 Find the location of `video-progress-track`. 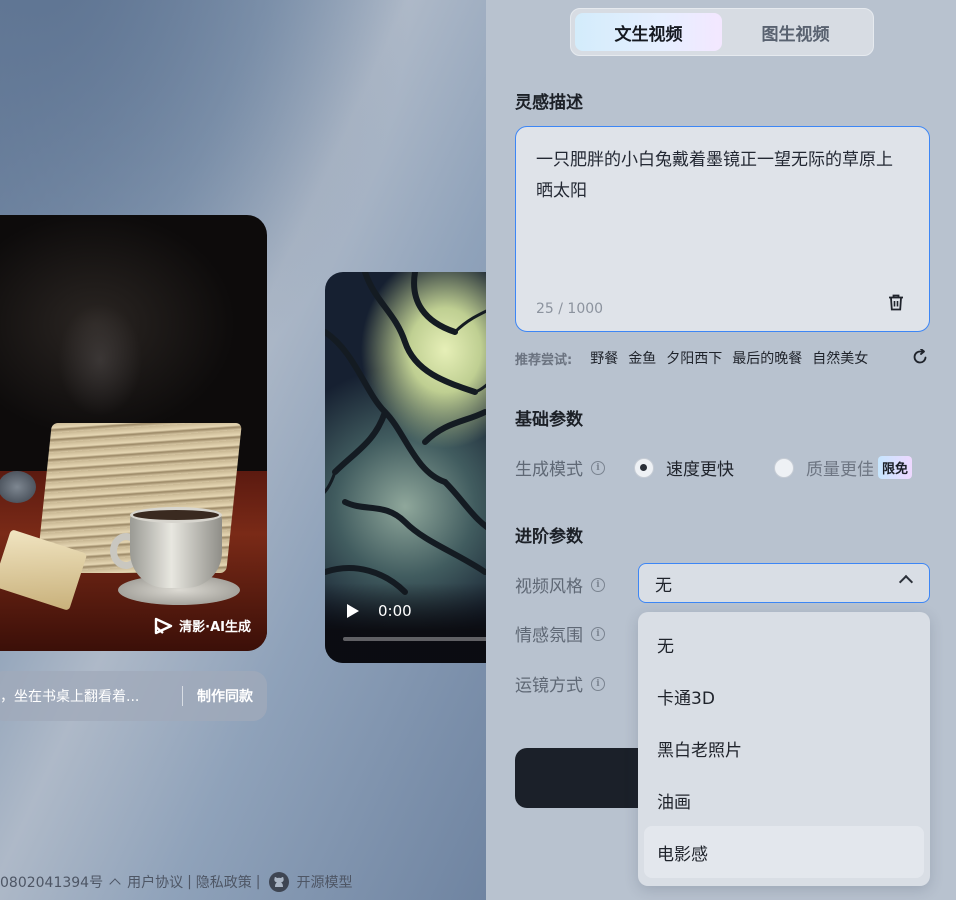

video-progress-track is located at coordinates (414, 639).